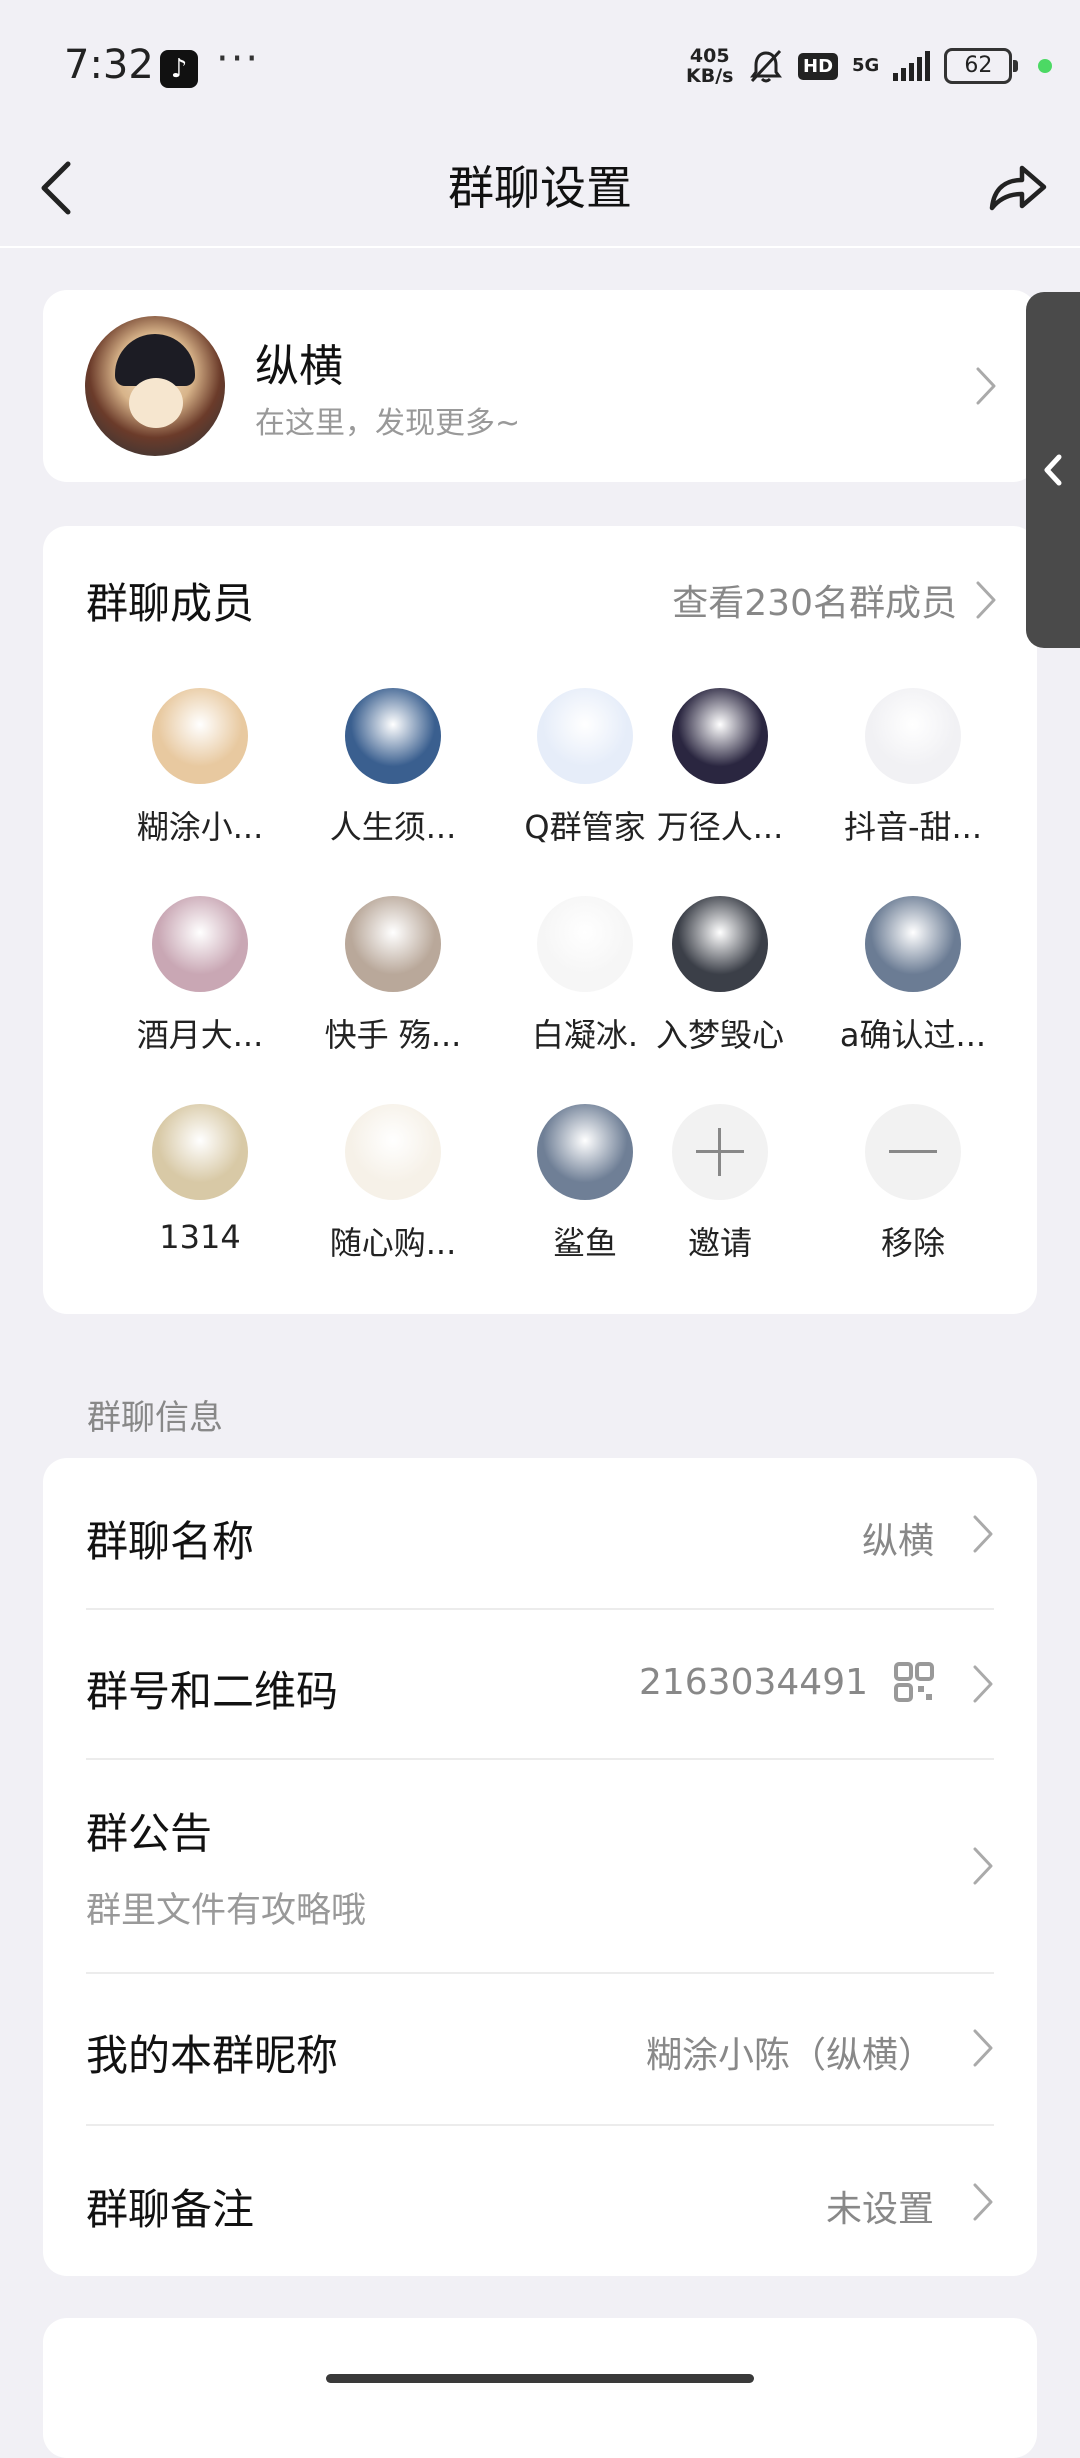 Image resolution: width=1080 pixels, height=2458 pixels. Describe the element at coordinates (212, 1691) in the screenshot. I see `group-id-label: 群号和二维码` at that location.